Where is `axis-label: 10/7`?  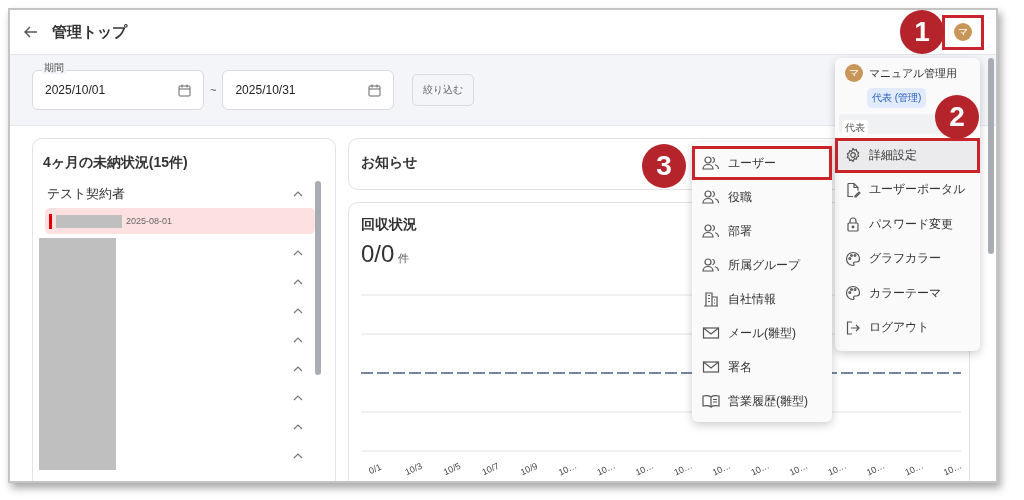
axis-label: 10/7 is located at coordinates (490, 469).